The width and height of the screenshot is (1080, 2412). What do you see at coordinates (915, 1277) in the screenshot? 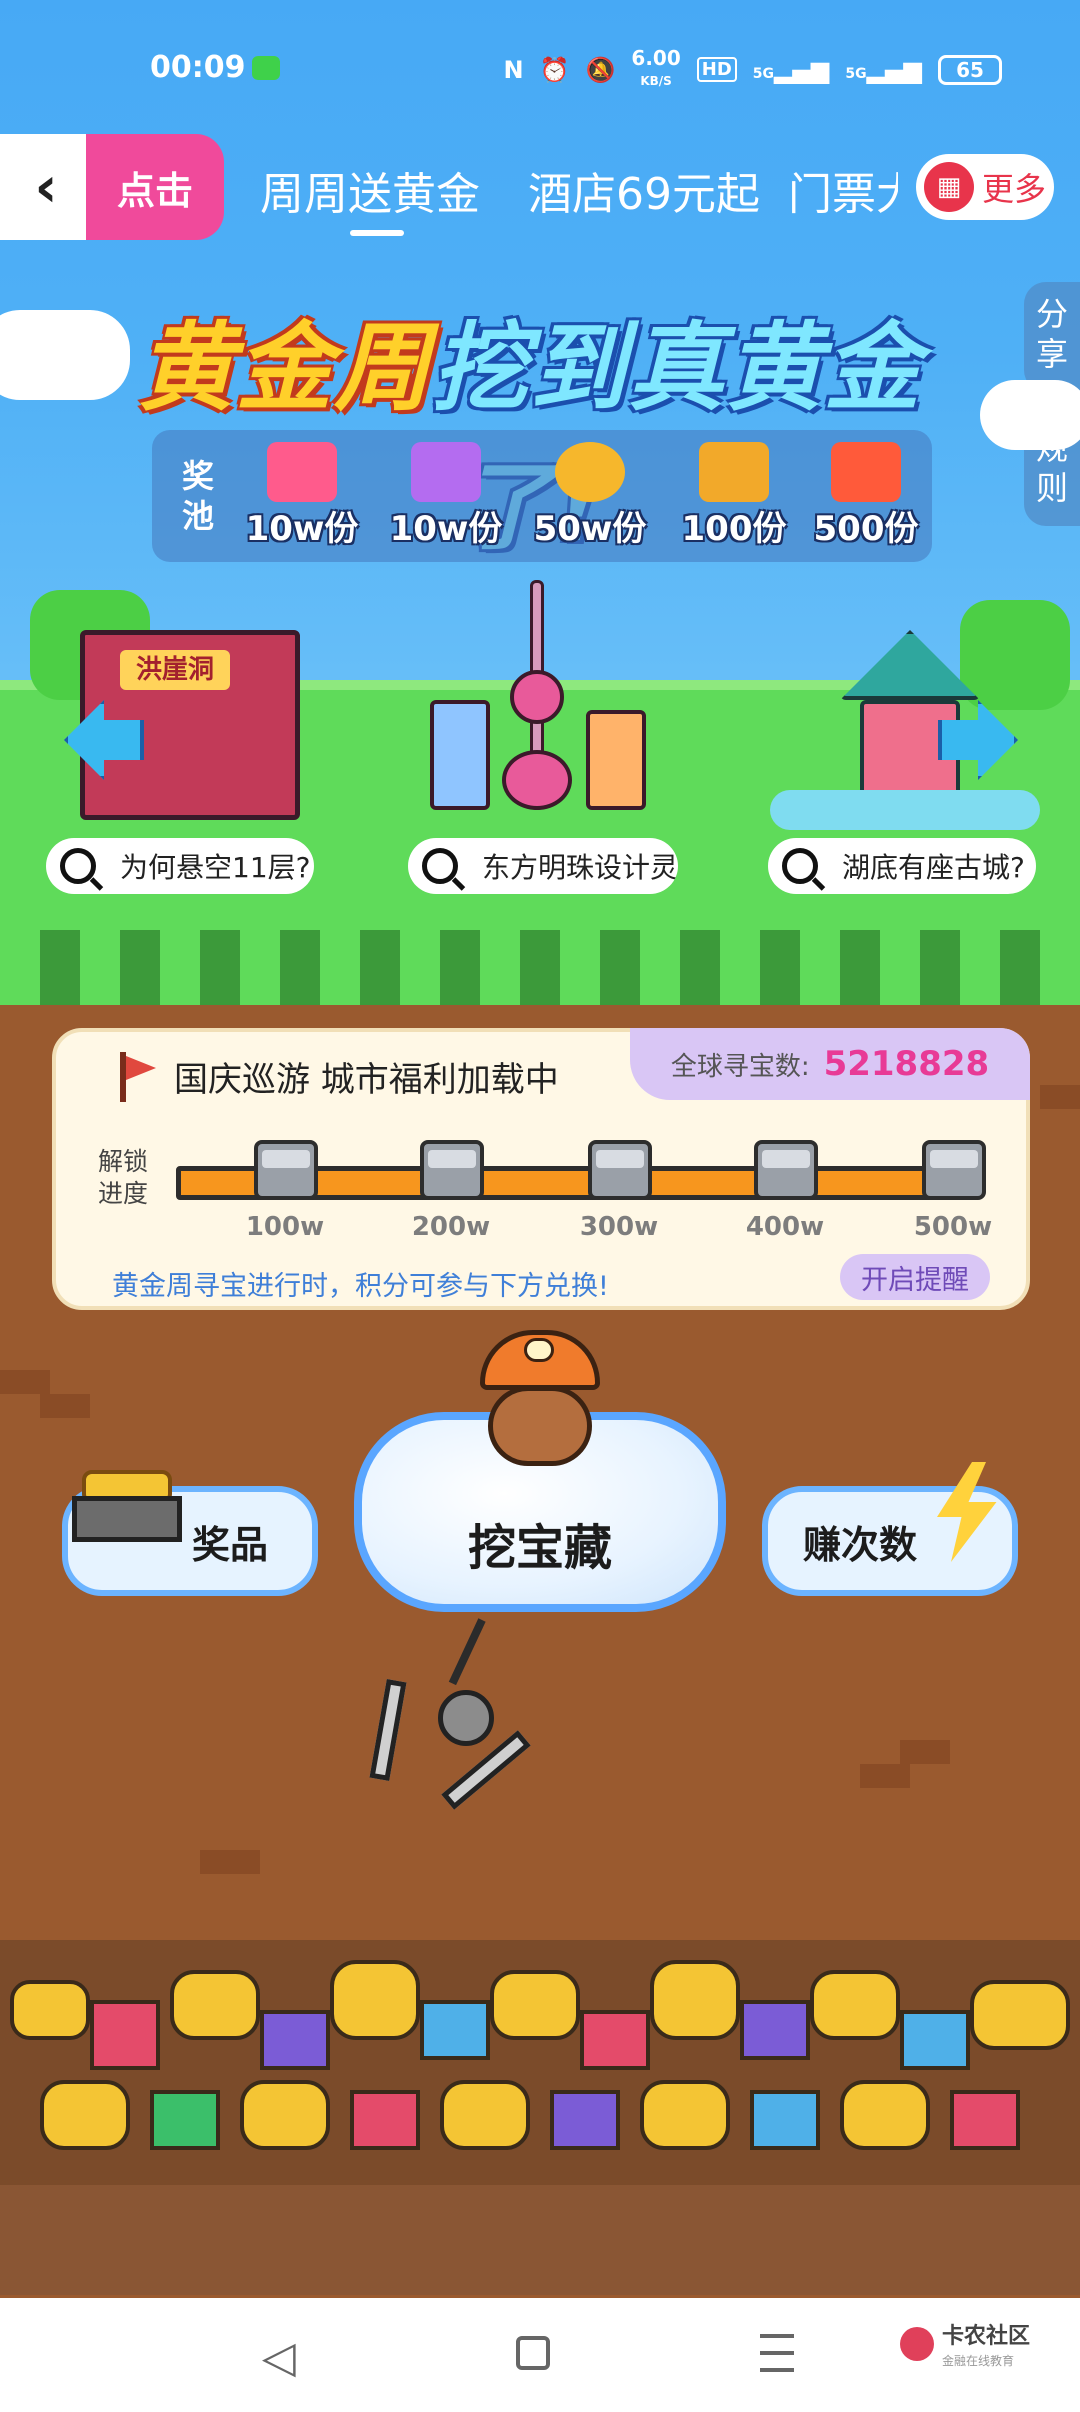
I see `enable-reminder-button: 开启提醒` at bounding box center [915, 1277].